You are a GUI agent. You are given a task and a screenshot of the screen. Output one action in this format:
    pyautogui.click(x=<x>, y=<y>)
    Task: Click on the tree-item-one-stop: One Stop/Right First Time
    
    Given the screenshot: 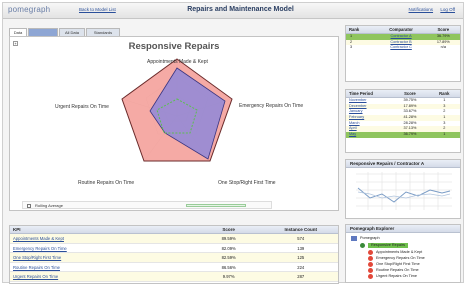 What is the action you would take?
    pyautogui.click(x=398, y=264)
    